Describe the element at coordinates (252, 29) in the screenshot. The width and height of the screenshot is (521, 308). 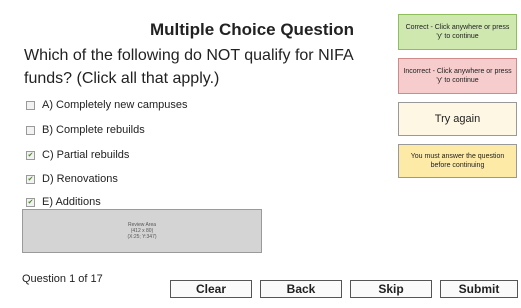
I see `question-title: Multiple Choice Question` at that location.